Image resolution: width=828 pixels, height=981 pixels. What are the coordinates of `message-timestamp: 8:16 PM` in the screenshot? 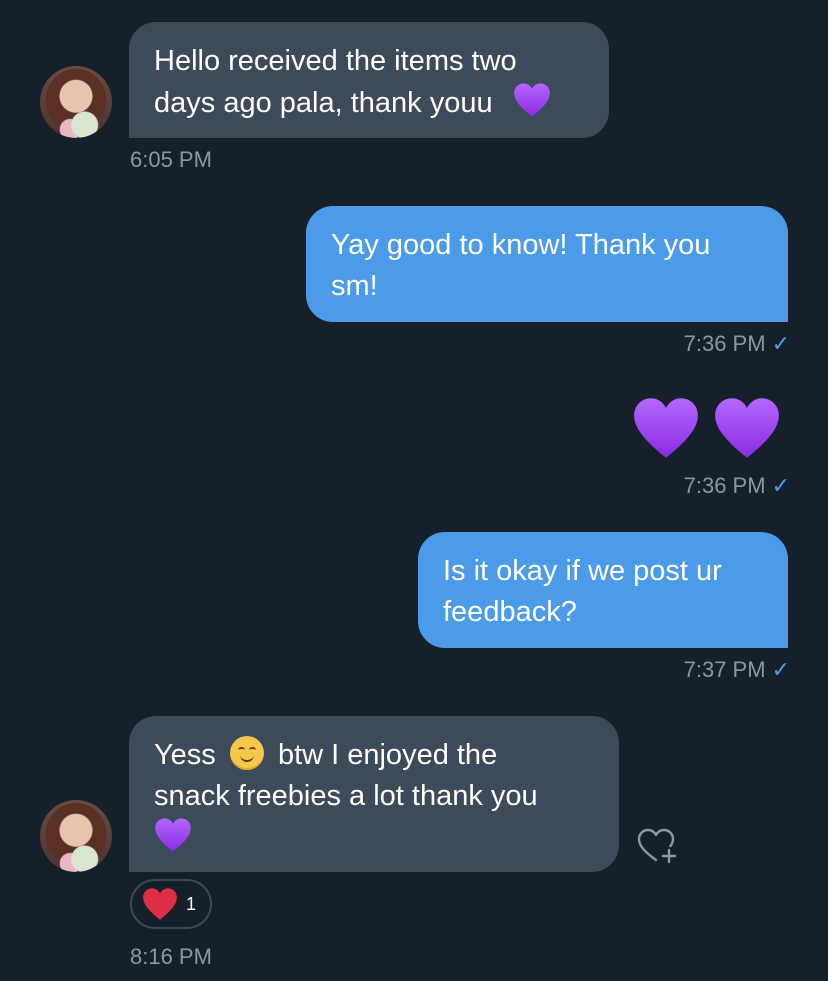 It's located at (171, 956).